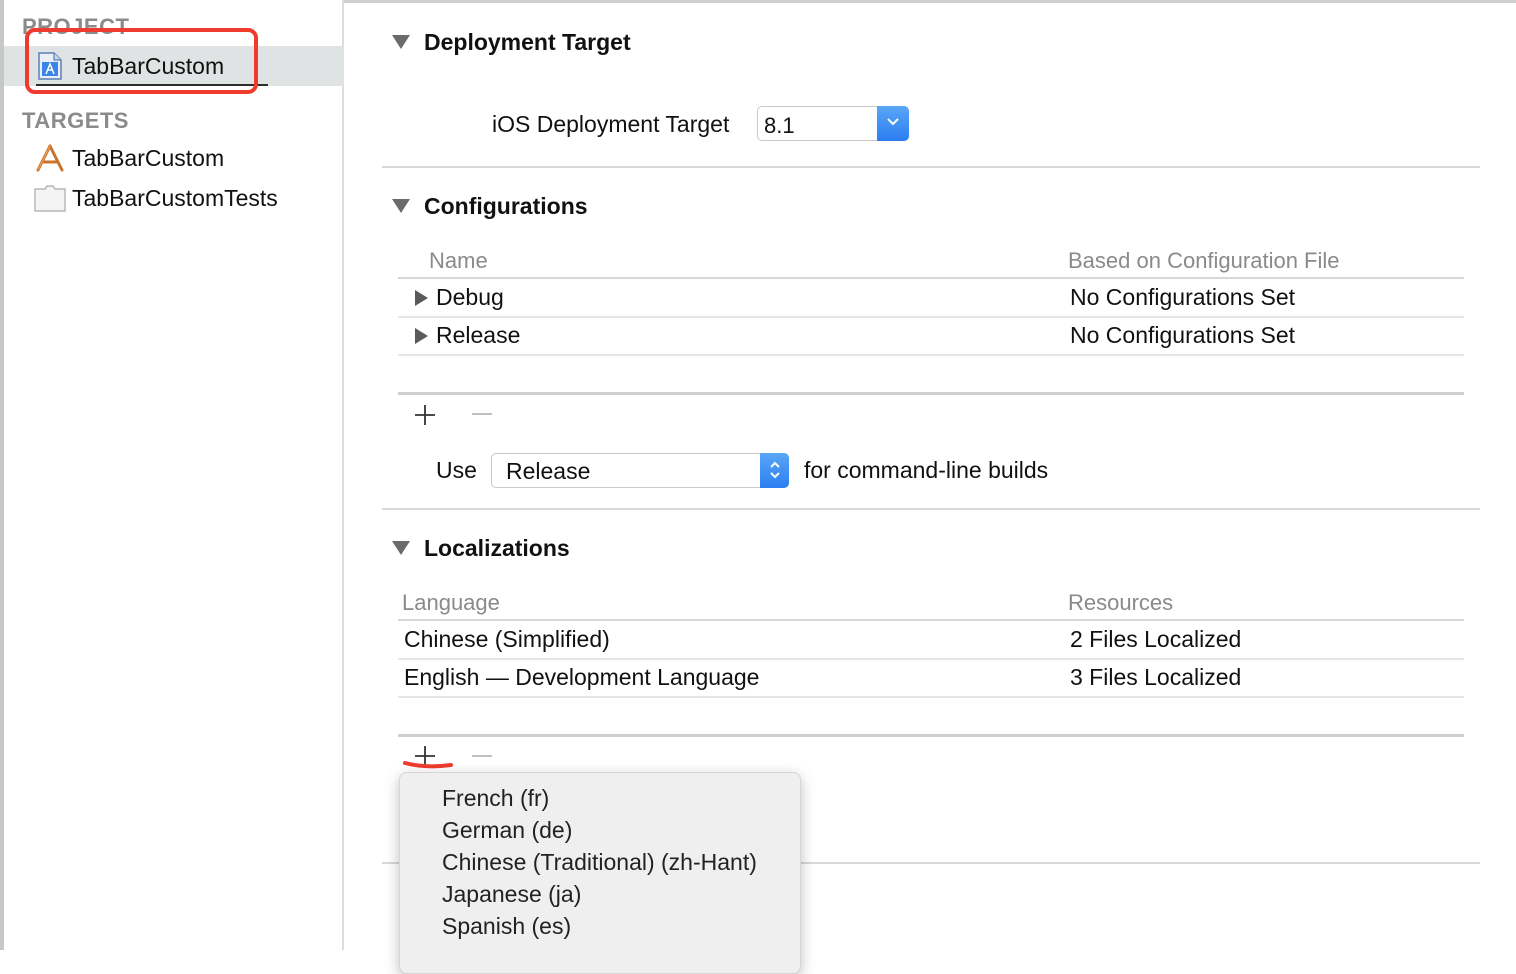  I want to click on sidebar-left-border, so click(2, 475).